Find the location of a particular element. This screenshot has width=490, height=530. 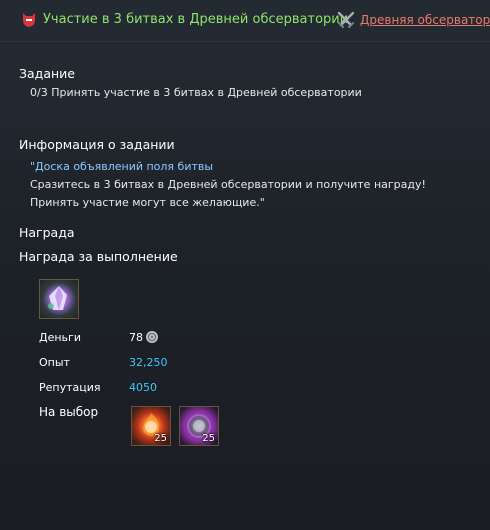

crystal-glyph-icon is located at coordinates (57, 298).